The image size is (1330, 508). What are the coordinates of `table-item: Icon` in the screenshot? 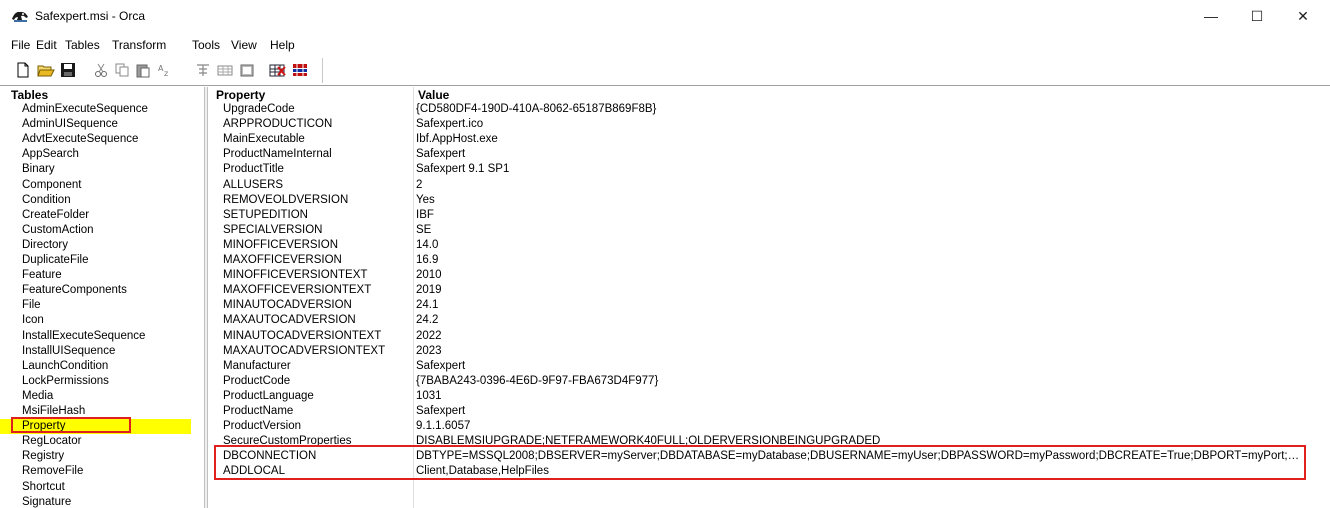 It's located at (103, 320).